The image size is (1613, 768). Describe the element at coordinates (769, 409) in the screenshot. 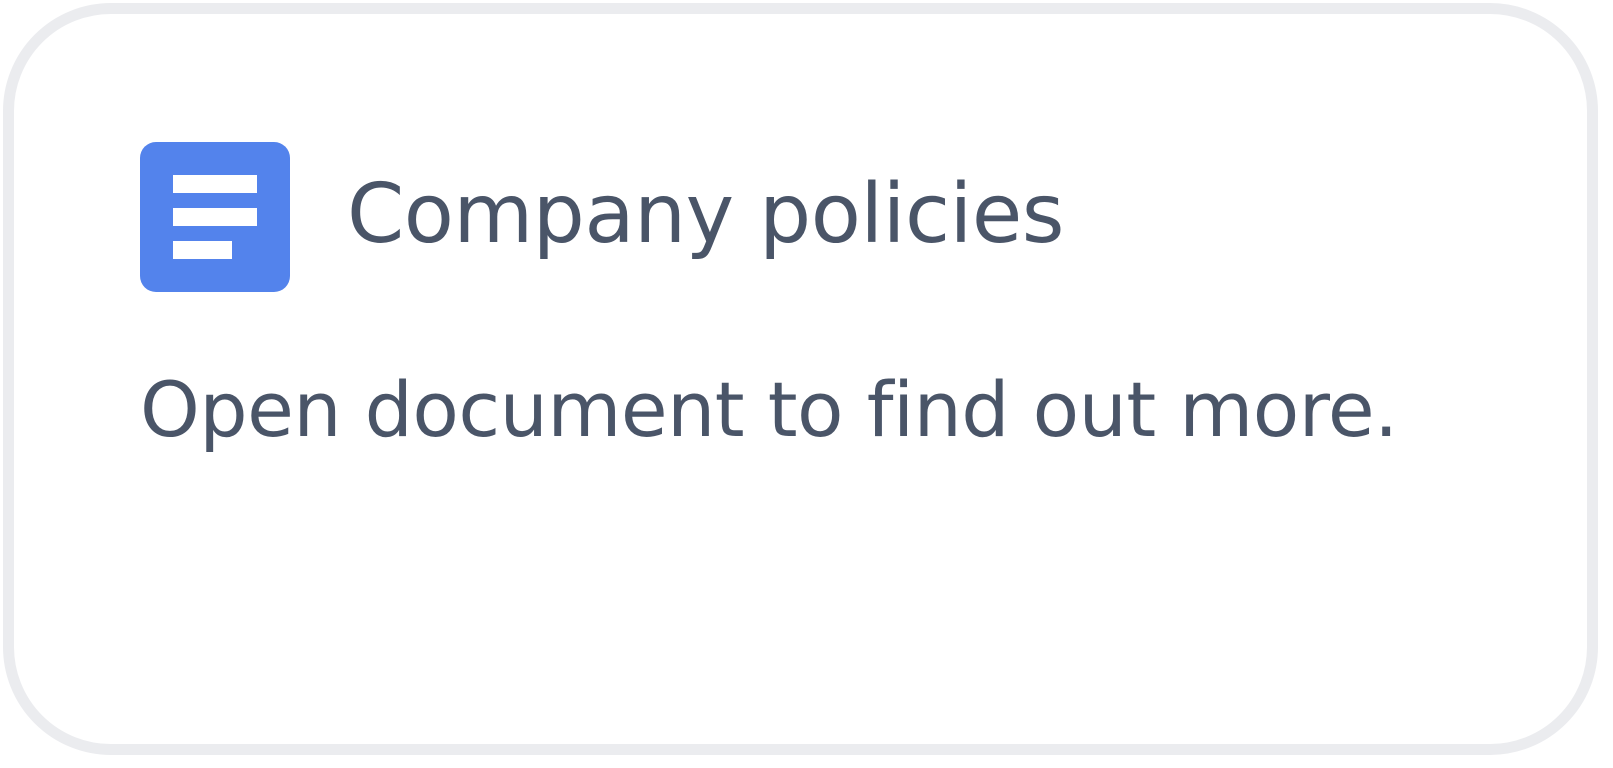

I see `card-description: Open document to find out more.` at that location.